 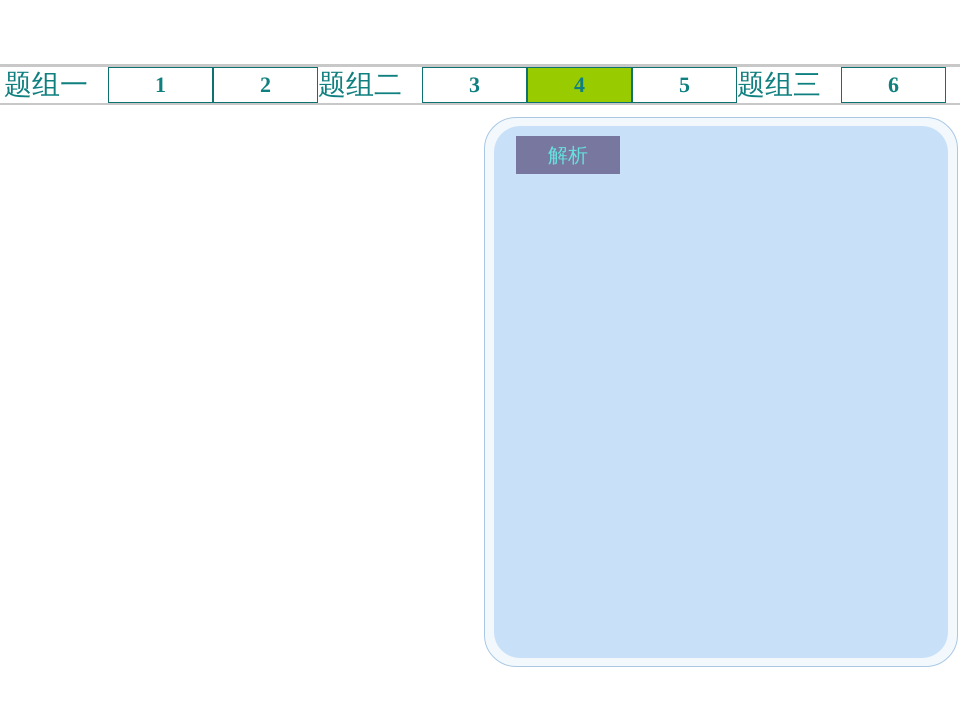 What do you see at coordinates (160, 85) in the screenshot?
I see `question-tab: 1` at bounding box center [160, 85].